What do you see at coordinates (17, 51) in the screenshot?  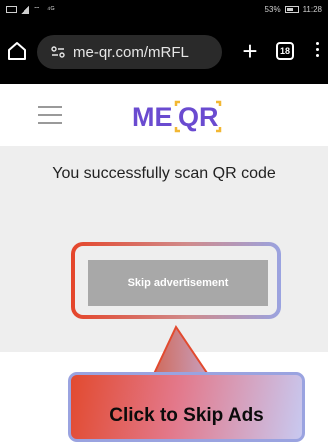 I see `home-icon` at bounding box center [17, 51].